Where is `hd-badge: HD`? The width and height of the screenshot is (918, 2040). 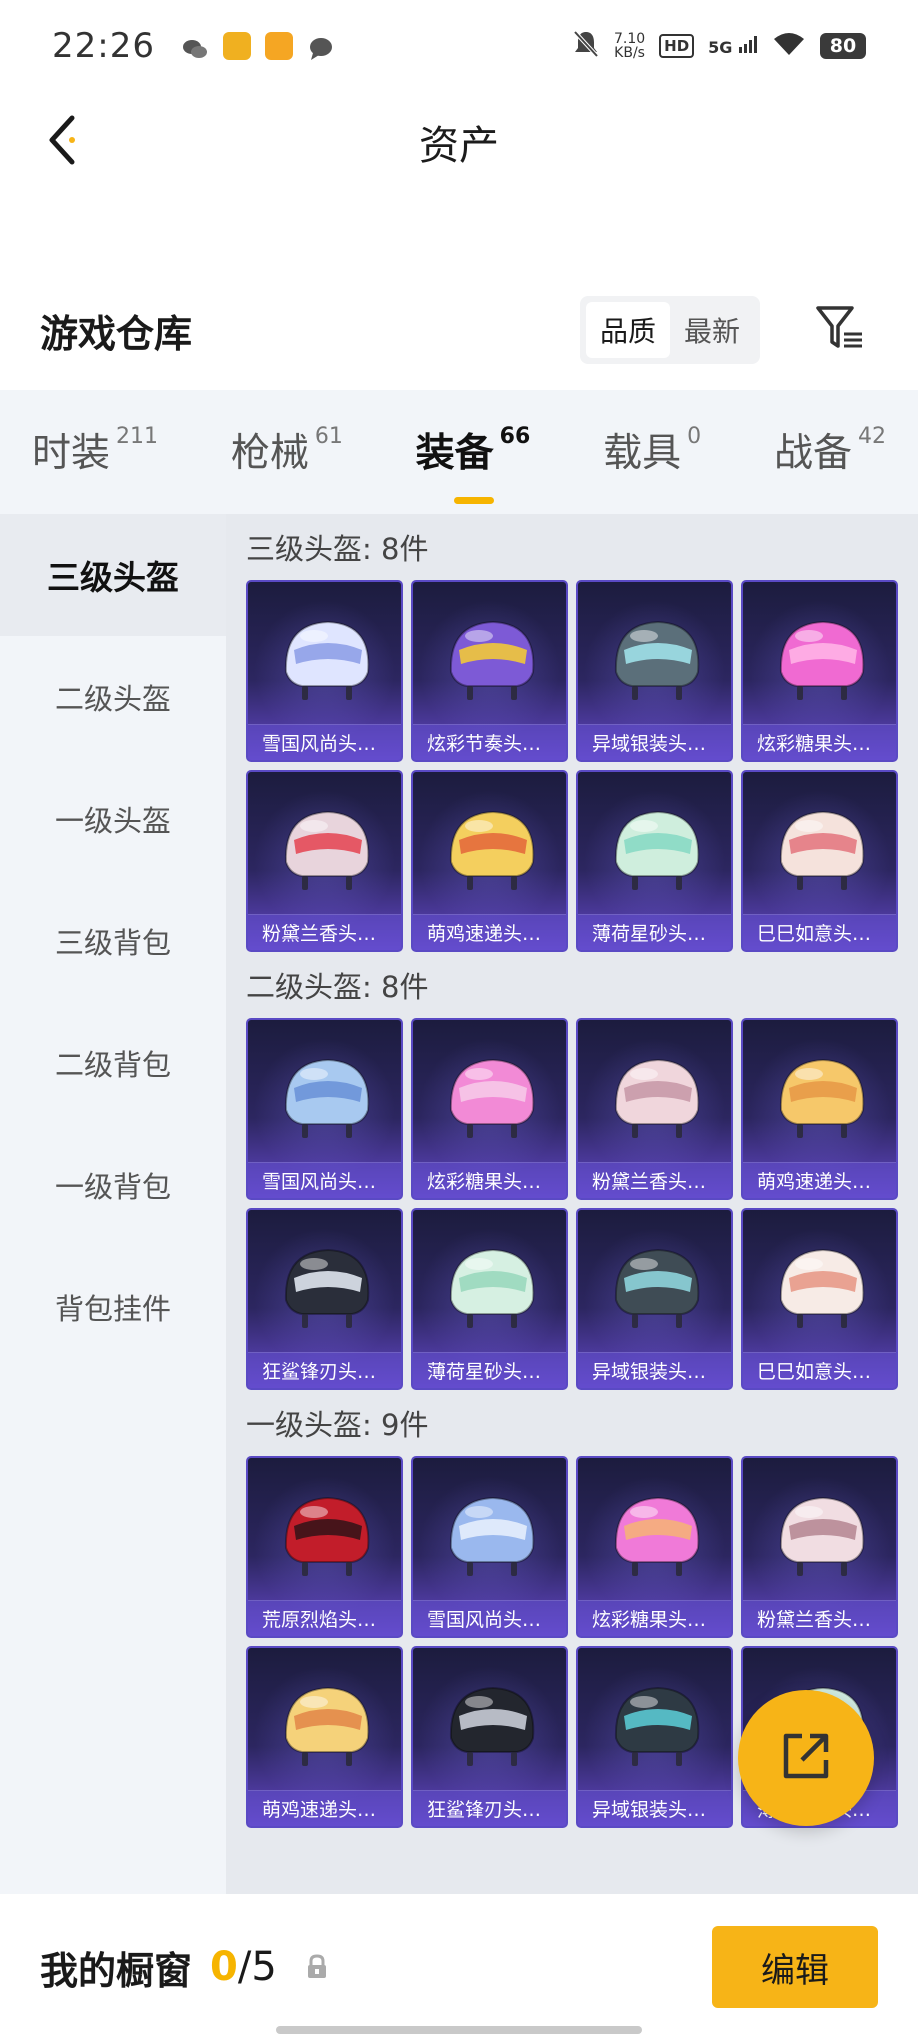
hd-badge: HD is located at coordinates (677, 46).